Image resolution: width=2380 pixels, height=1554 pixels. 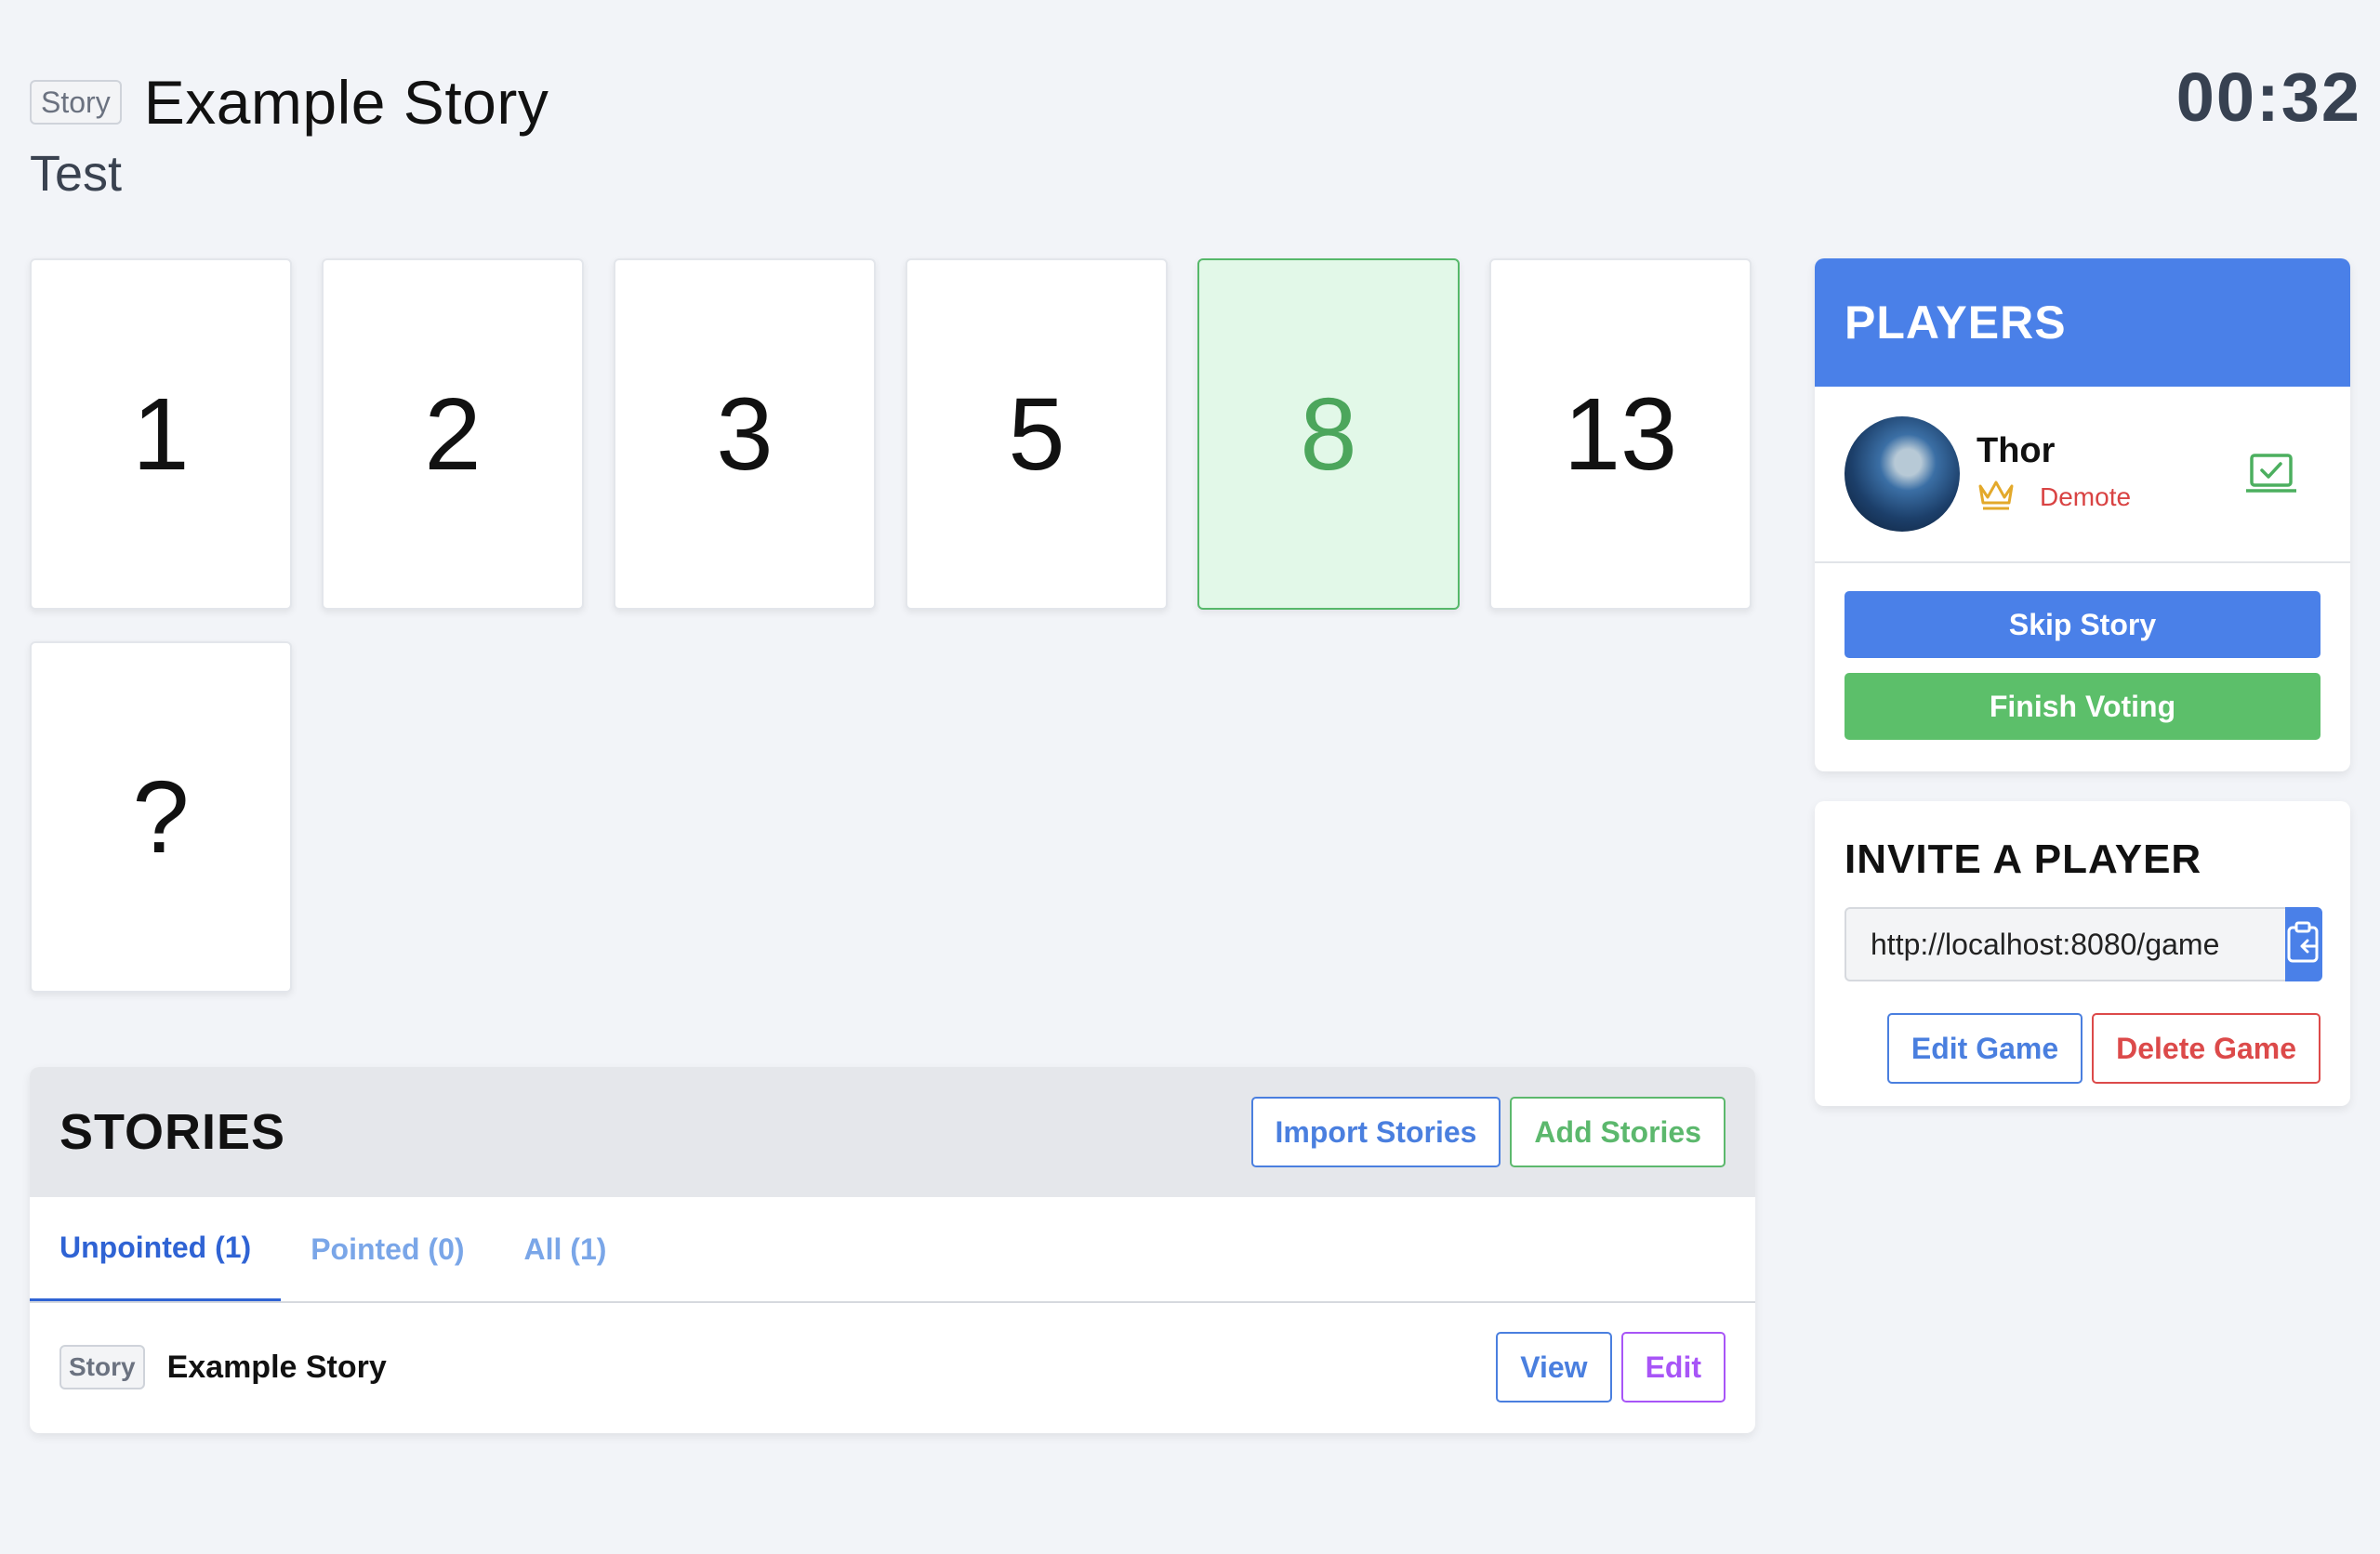 What do you see at coordinates (156, 1249) in the screenshot?
I see `tab-unpointed: Unpointed (1)` at bounding box center [156, 1249].